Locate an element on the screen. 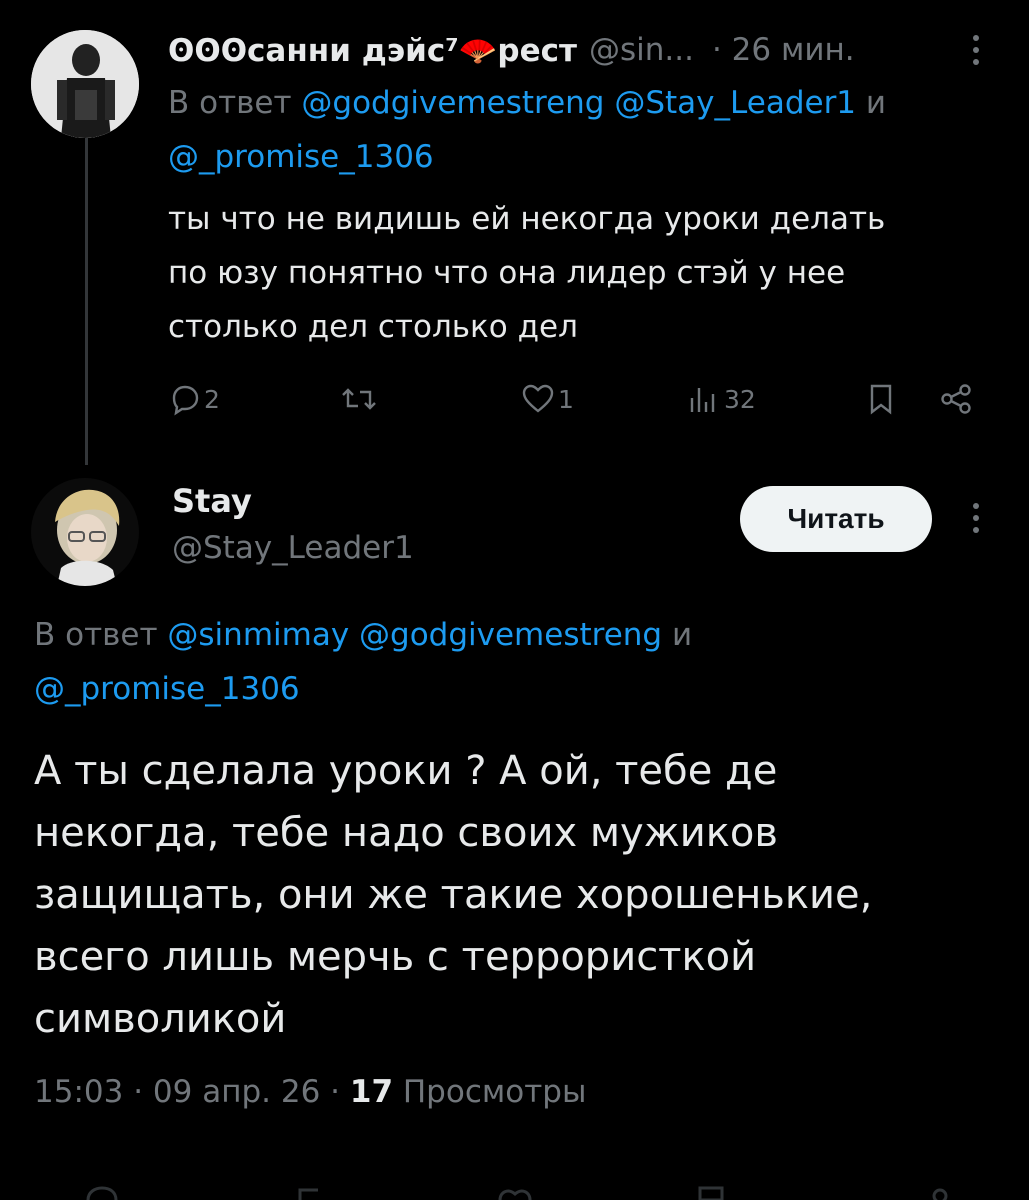  views-button: 32 is located at coordinates (722, 399).